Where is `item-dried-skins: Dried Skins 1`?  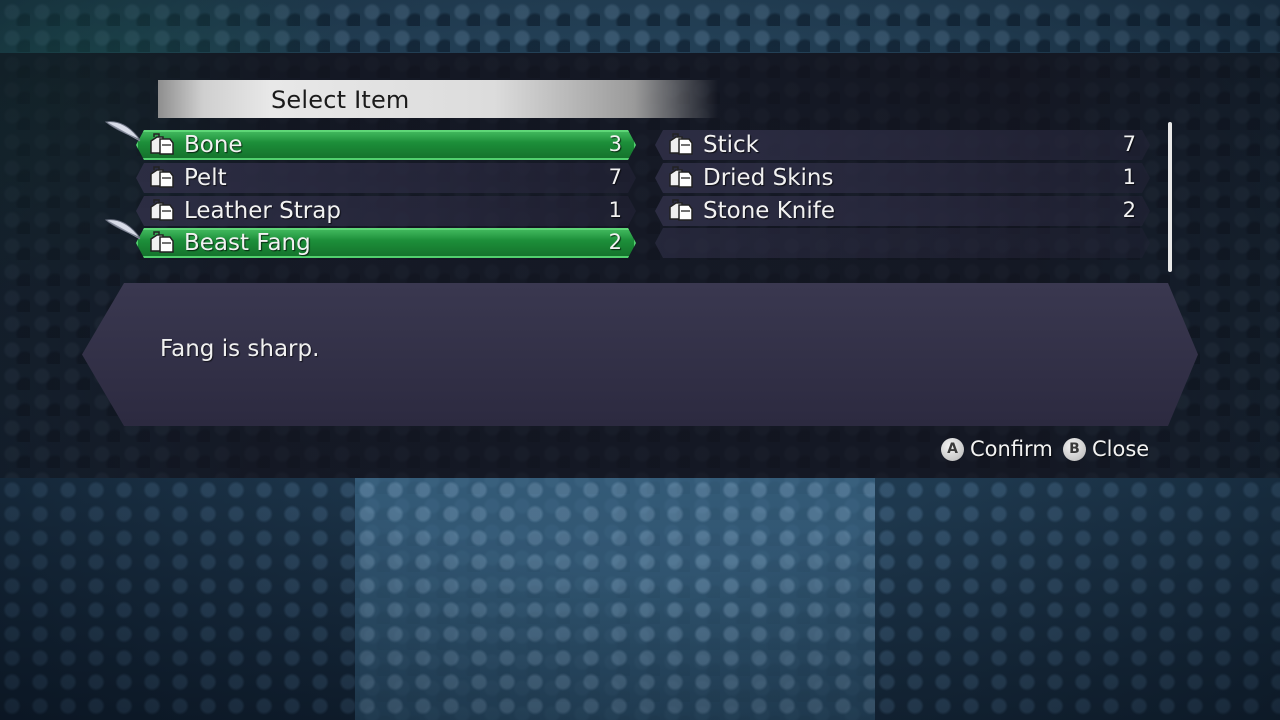
item-dried-skins: Dried Skins 1 is located at coordinates (902, 178).